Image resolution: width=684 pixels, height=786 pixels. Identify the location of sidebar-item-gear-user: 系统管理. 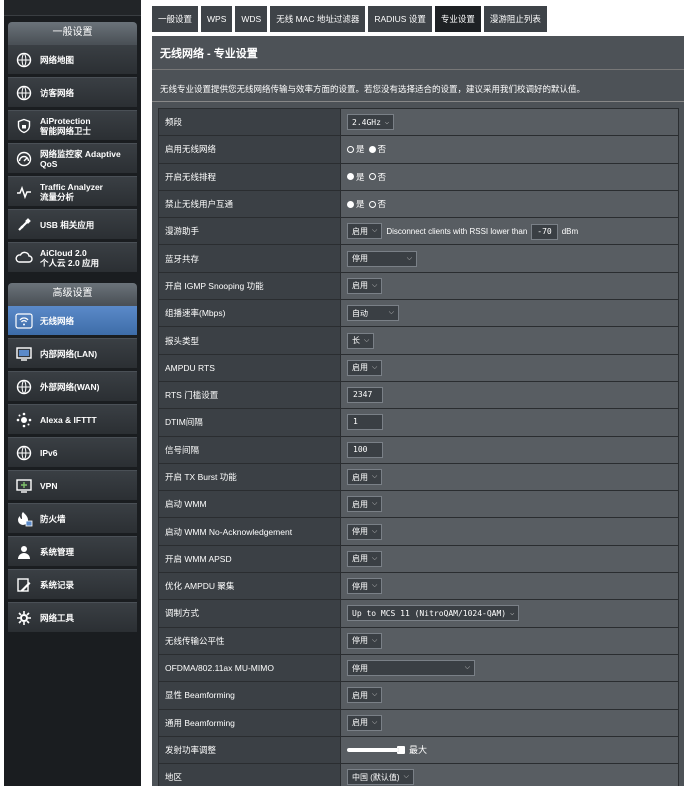
(72, 551).